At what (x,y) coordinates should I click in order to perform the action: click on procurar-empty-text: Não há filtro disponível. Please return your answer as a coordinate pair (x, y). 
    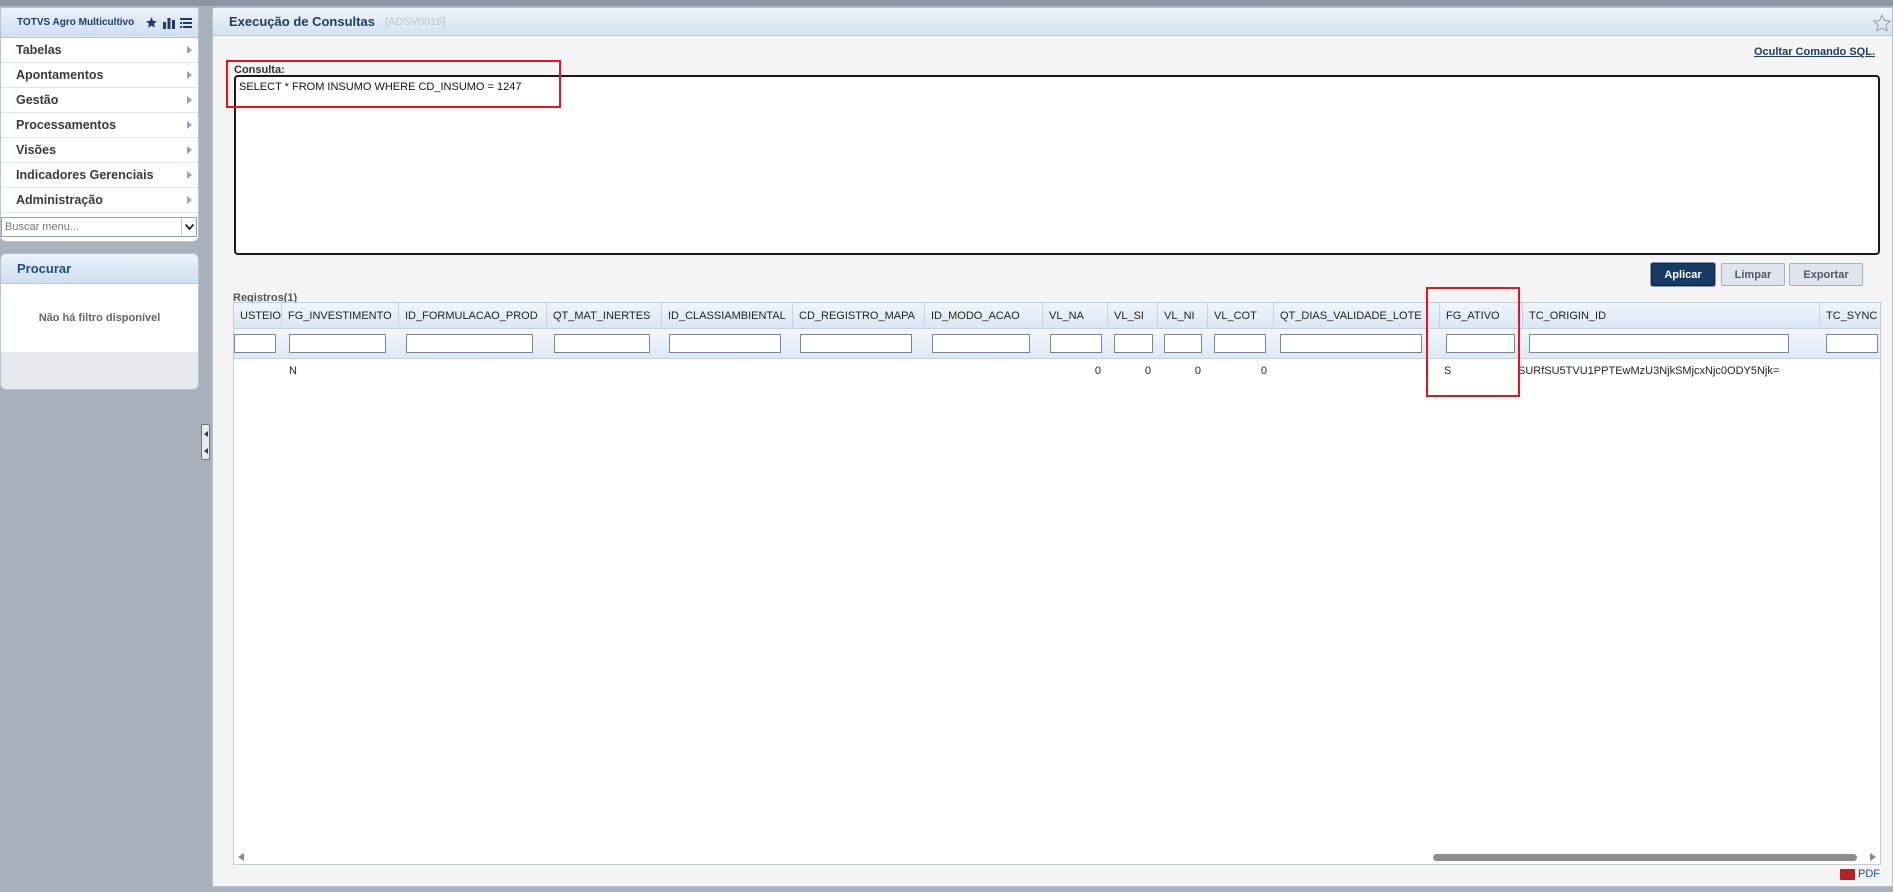
    Looking at the image, I should click on (99, 318).